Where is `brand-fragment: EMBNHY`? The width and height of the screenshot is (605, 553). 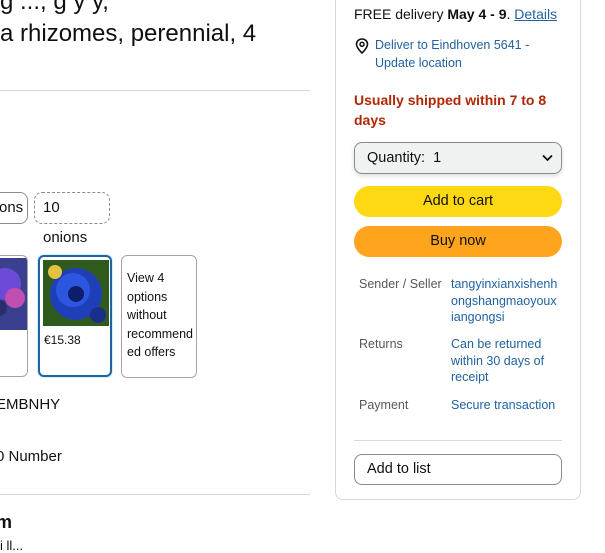
brand-fragment: EMBNHY is located at coordinates (30, 404).